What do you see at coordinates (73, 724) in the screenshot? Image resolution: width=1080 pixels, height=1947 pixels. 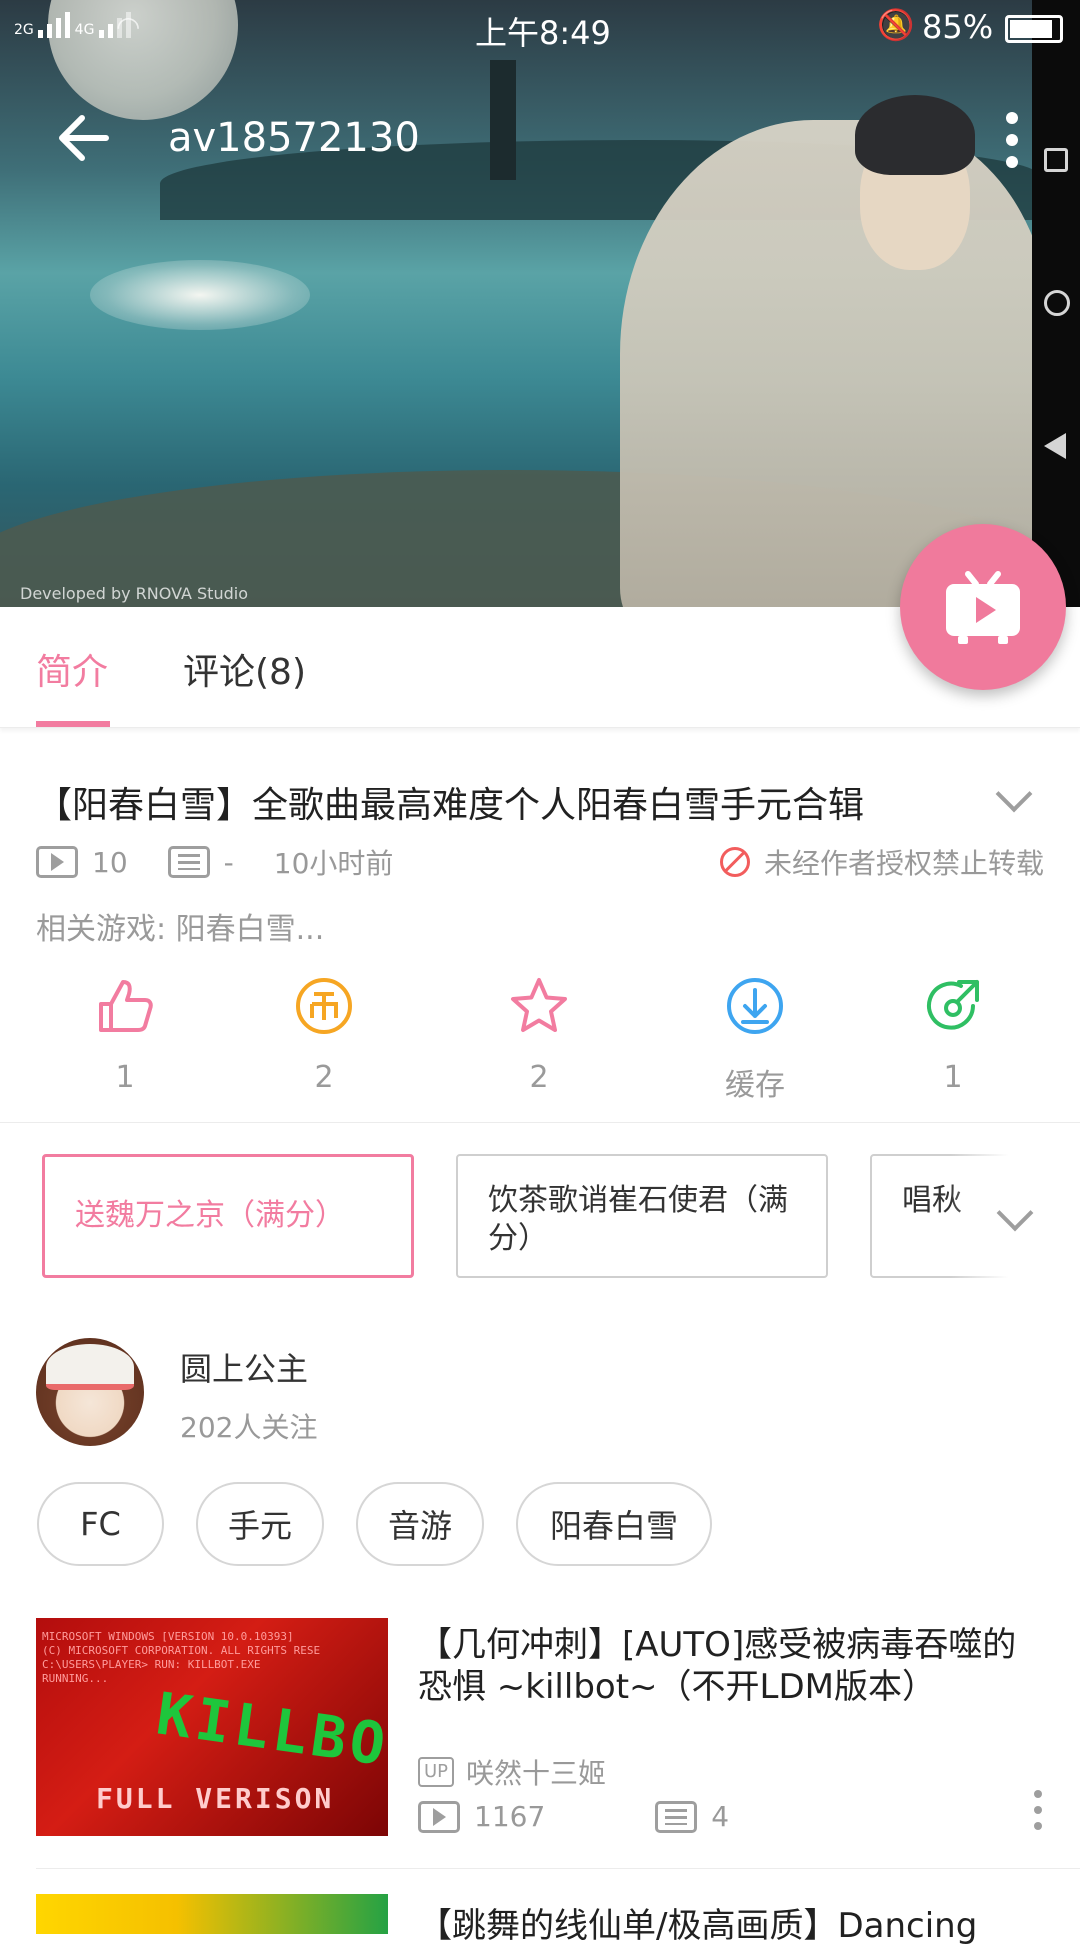 I see `tab-indicator` at bounding box center [73, 724].